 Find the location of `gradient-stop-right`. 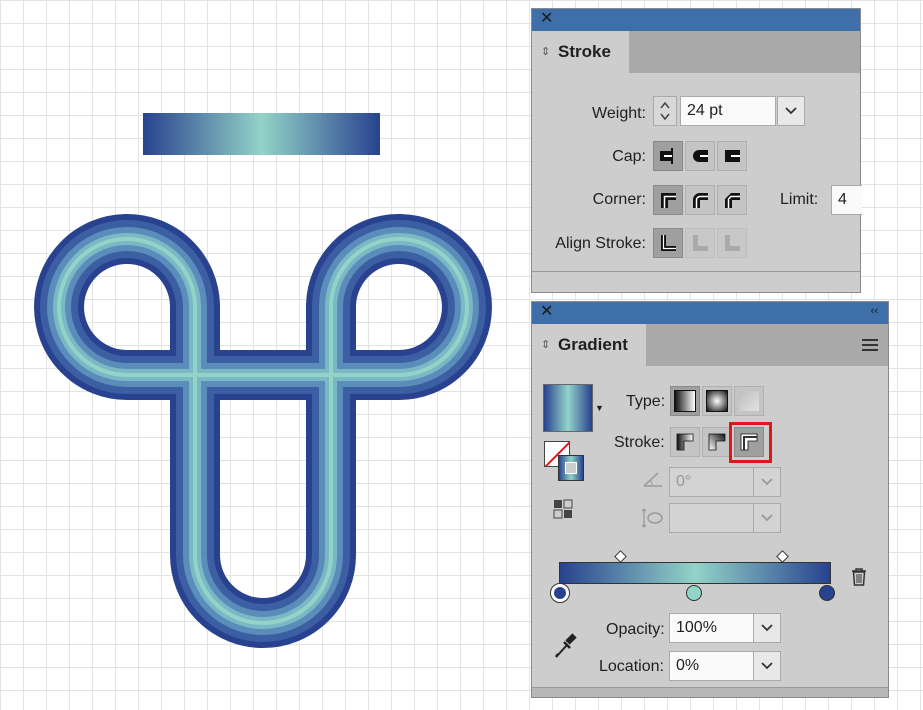

gradient-stop-right is located at coordinates (827, 593).